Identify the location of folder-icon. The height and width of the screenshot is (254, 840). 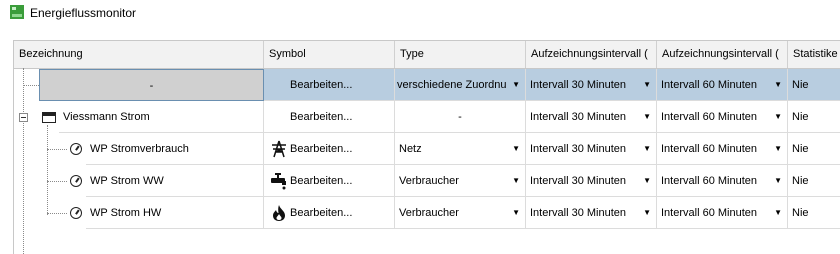
(49, 117).